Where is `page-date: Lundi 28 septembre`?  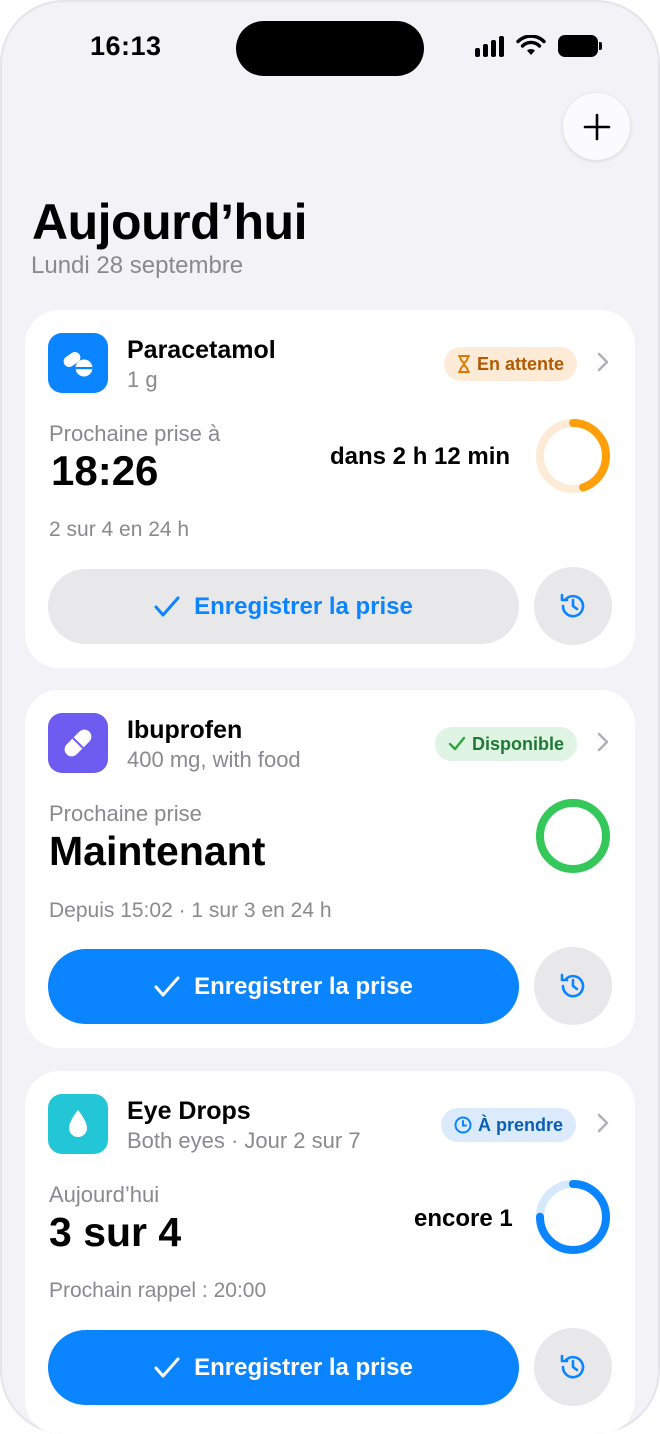
page-date: Lundi 28 septembre is located at coordinates (137, 265).